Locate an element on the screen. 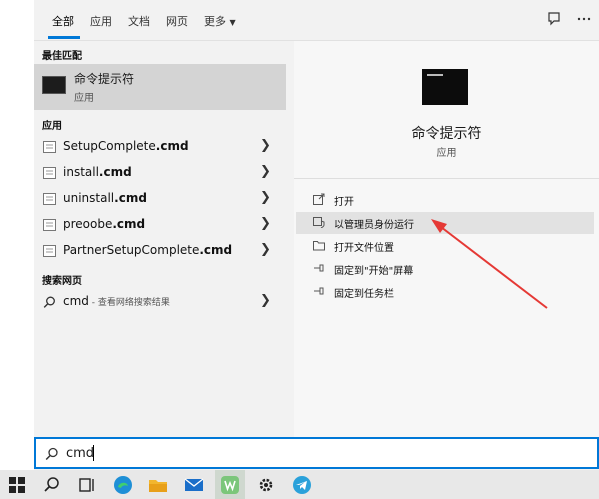  taskbar is located at coordinates (299, 484).